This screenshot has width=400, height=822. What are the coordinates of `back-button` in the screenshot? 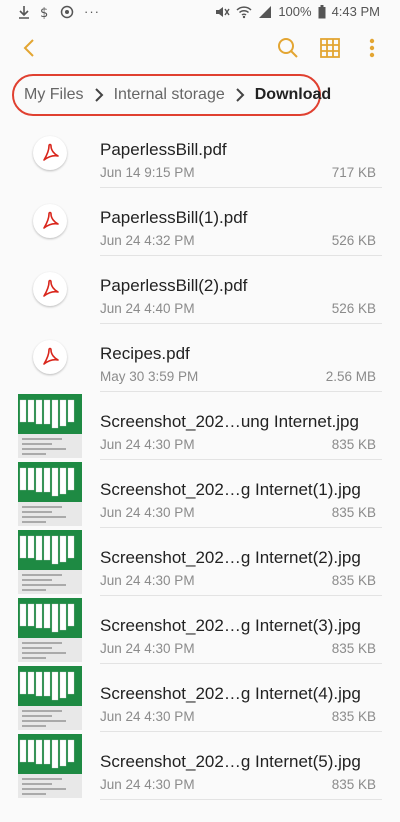 It's located at (30, 48).